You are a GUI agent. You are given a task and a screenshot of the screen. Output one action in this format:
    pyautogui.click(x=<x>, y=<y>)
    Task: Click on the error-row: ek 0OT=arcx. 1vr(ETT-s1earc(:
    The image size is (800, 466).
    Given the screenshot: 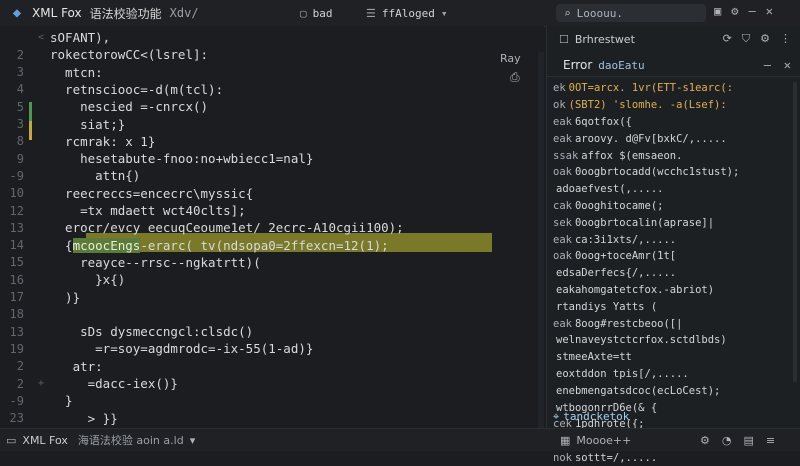 What is the action you would take?
    pyautogui.click(x=668, y=88)
    